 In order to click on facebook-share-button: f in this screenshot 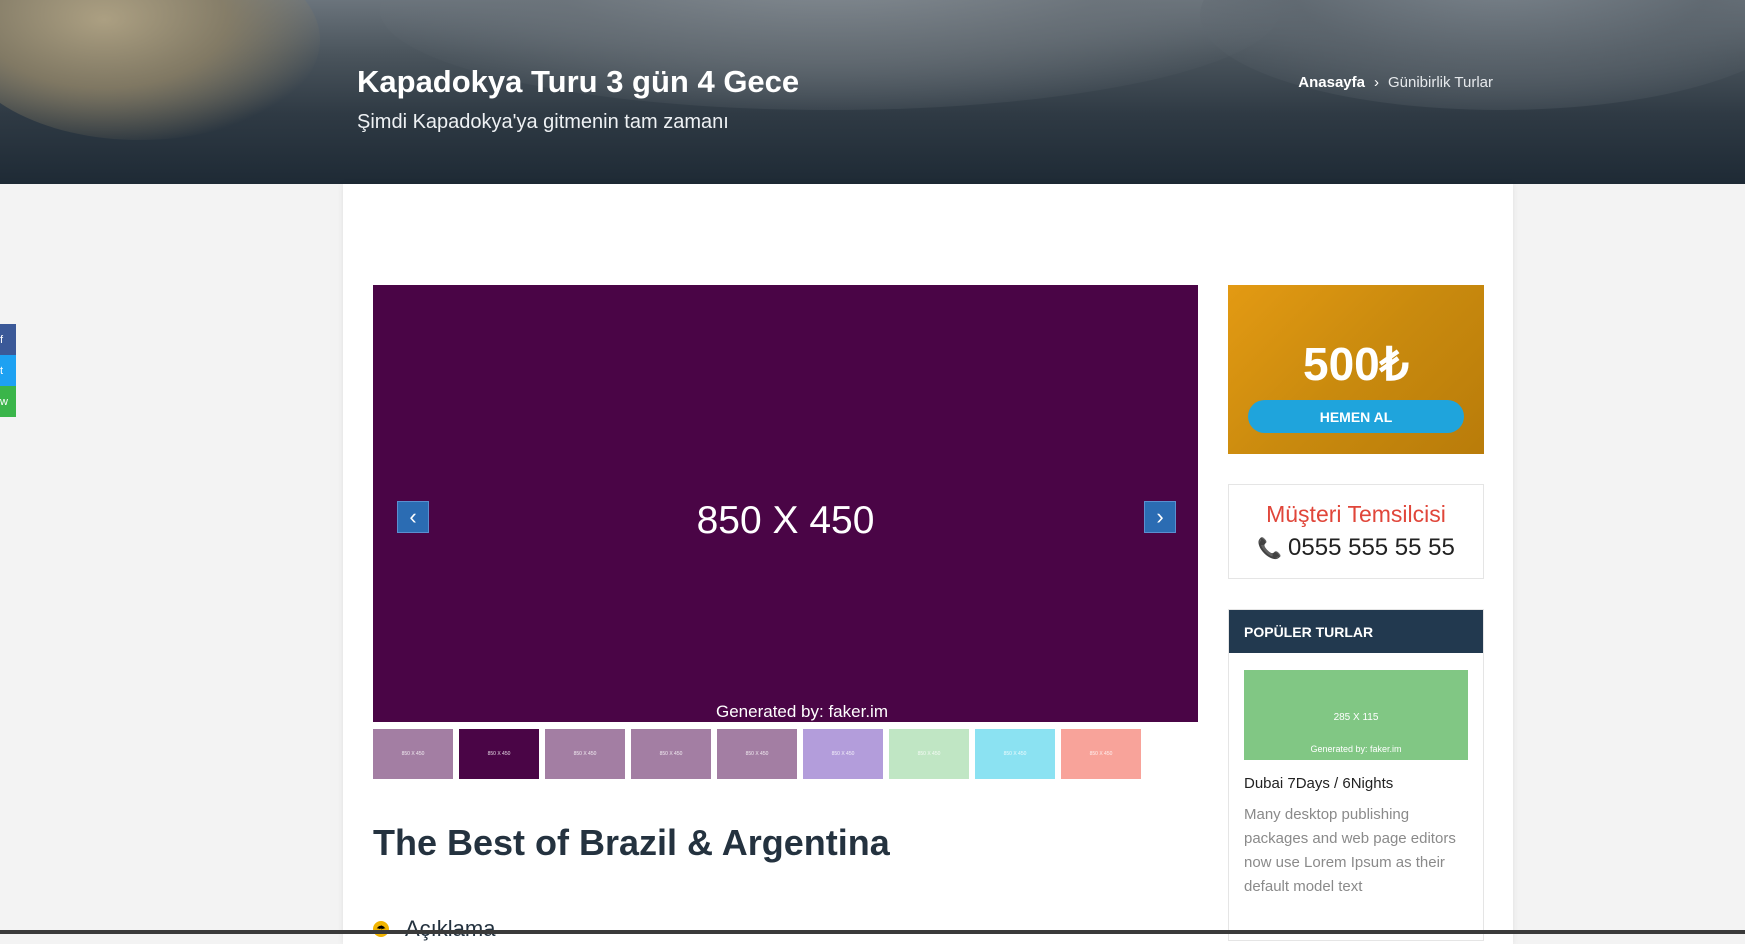, I will do `click(8, 339)`.